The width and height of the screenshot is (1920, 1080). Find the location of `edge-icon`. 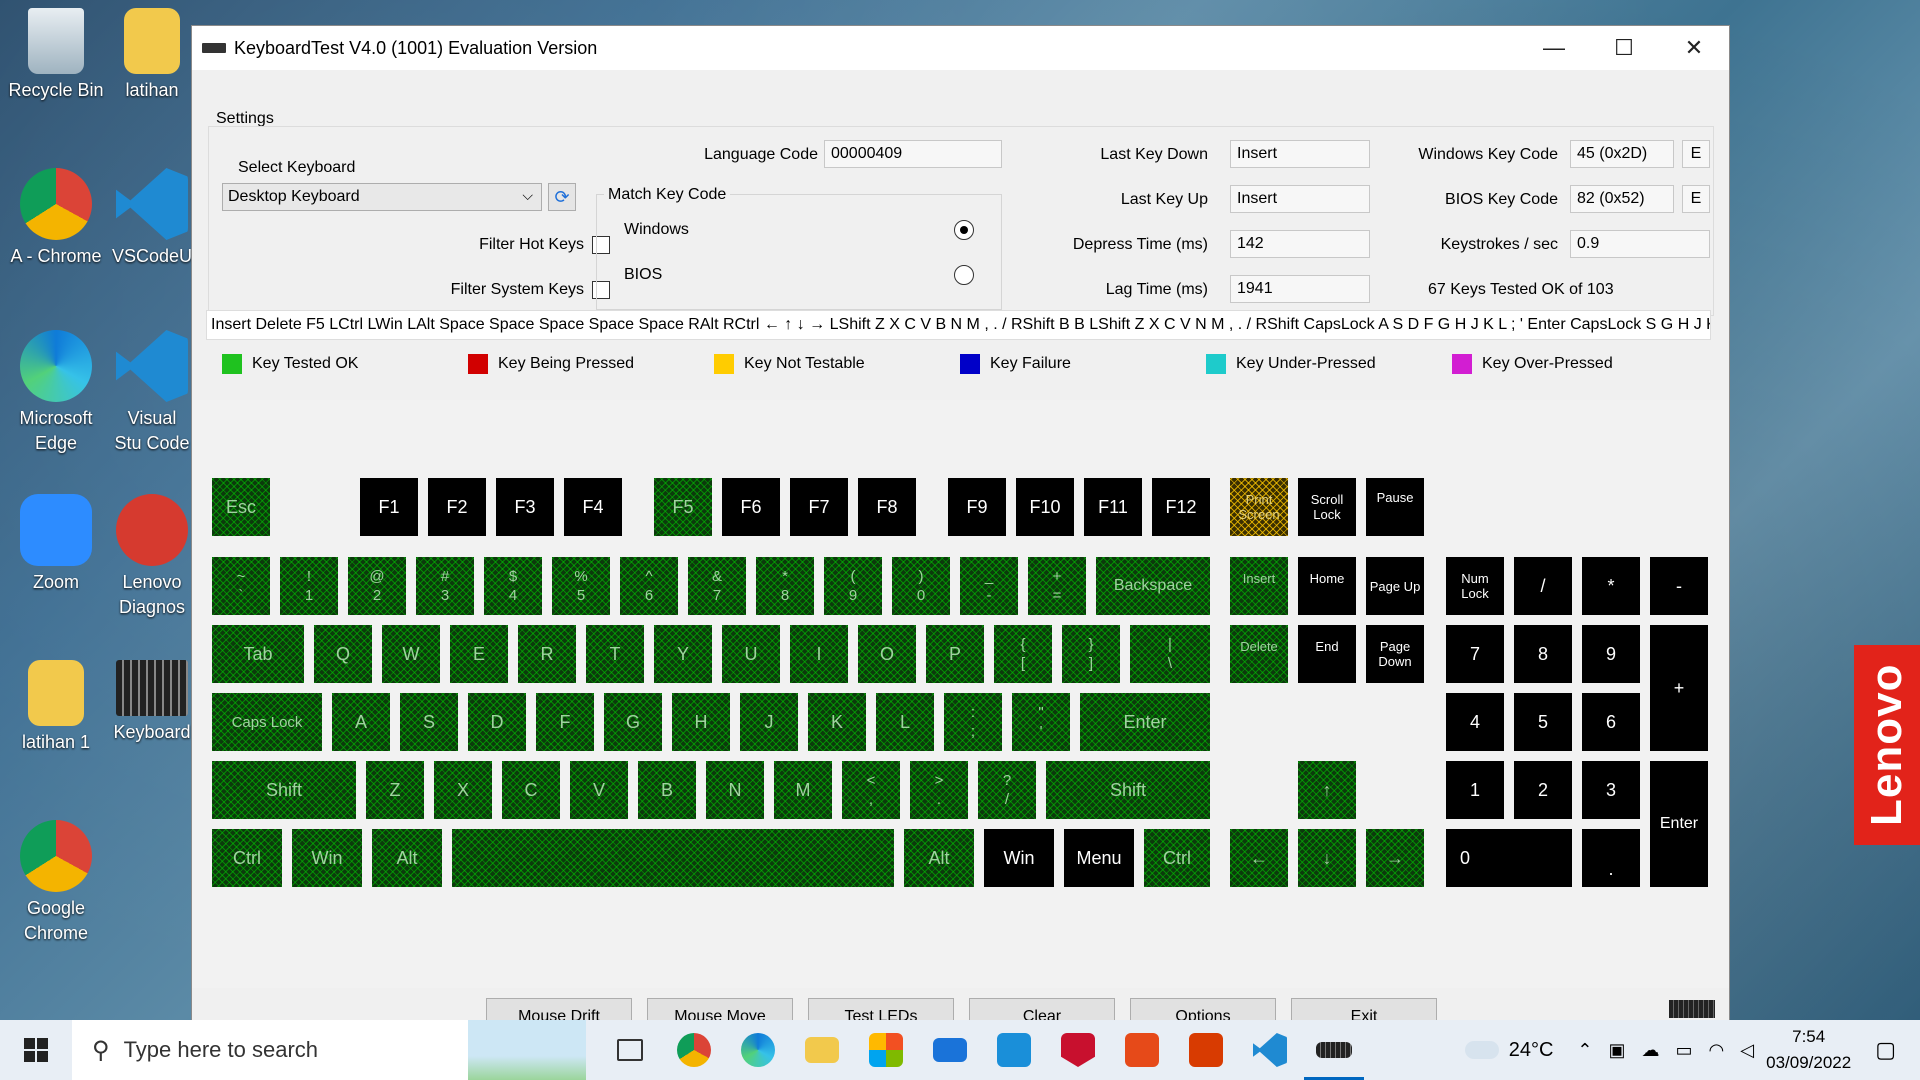

edge-icon is located at coordinates (56, 366).